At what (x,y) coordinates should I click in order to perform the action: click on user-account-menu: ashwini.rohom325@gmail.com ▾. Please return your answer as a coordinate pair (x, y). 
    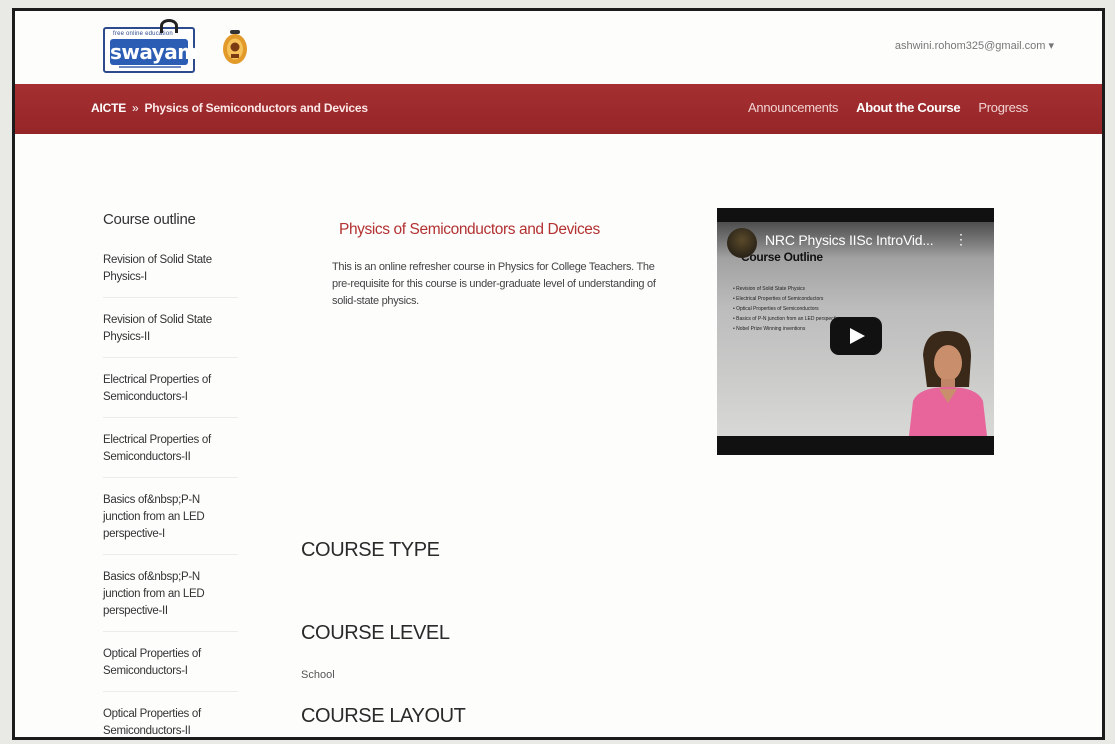
    Looking at the image, I should click on (974, 45).